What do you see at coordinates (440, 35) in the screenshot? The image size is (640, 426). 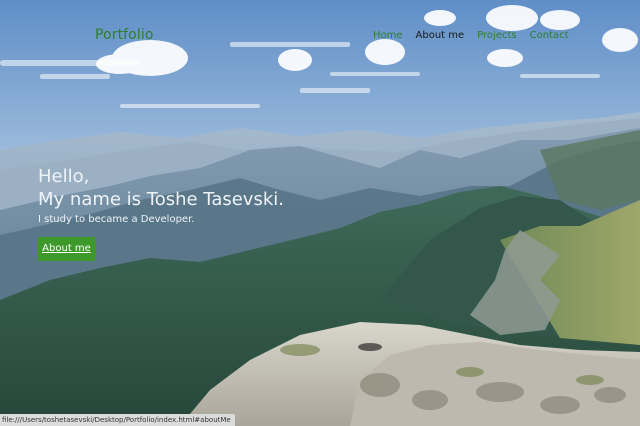 I see `nav-link-about-me: About me` at bounding box center [440, 35].